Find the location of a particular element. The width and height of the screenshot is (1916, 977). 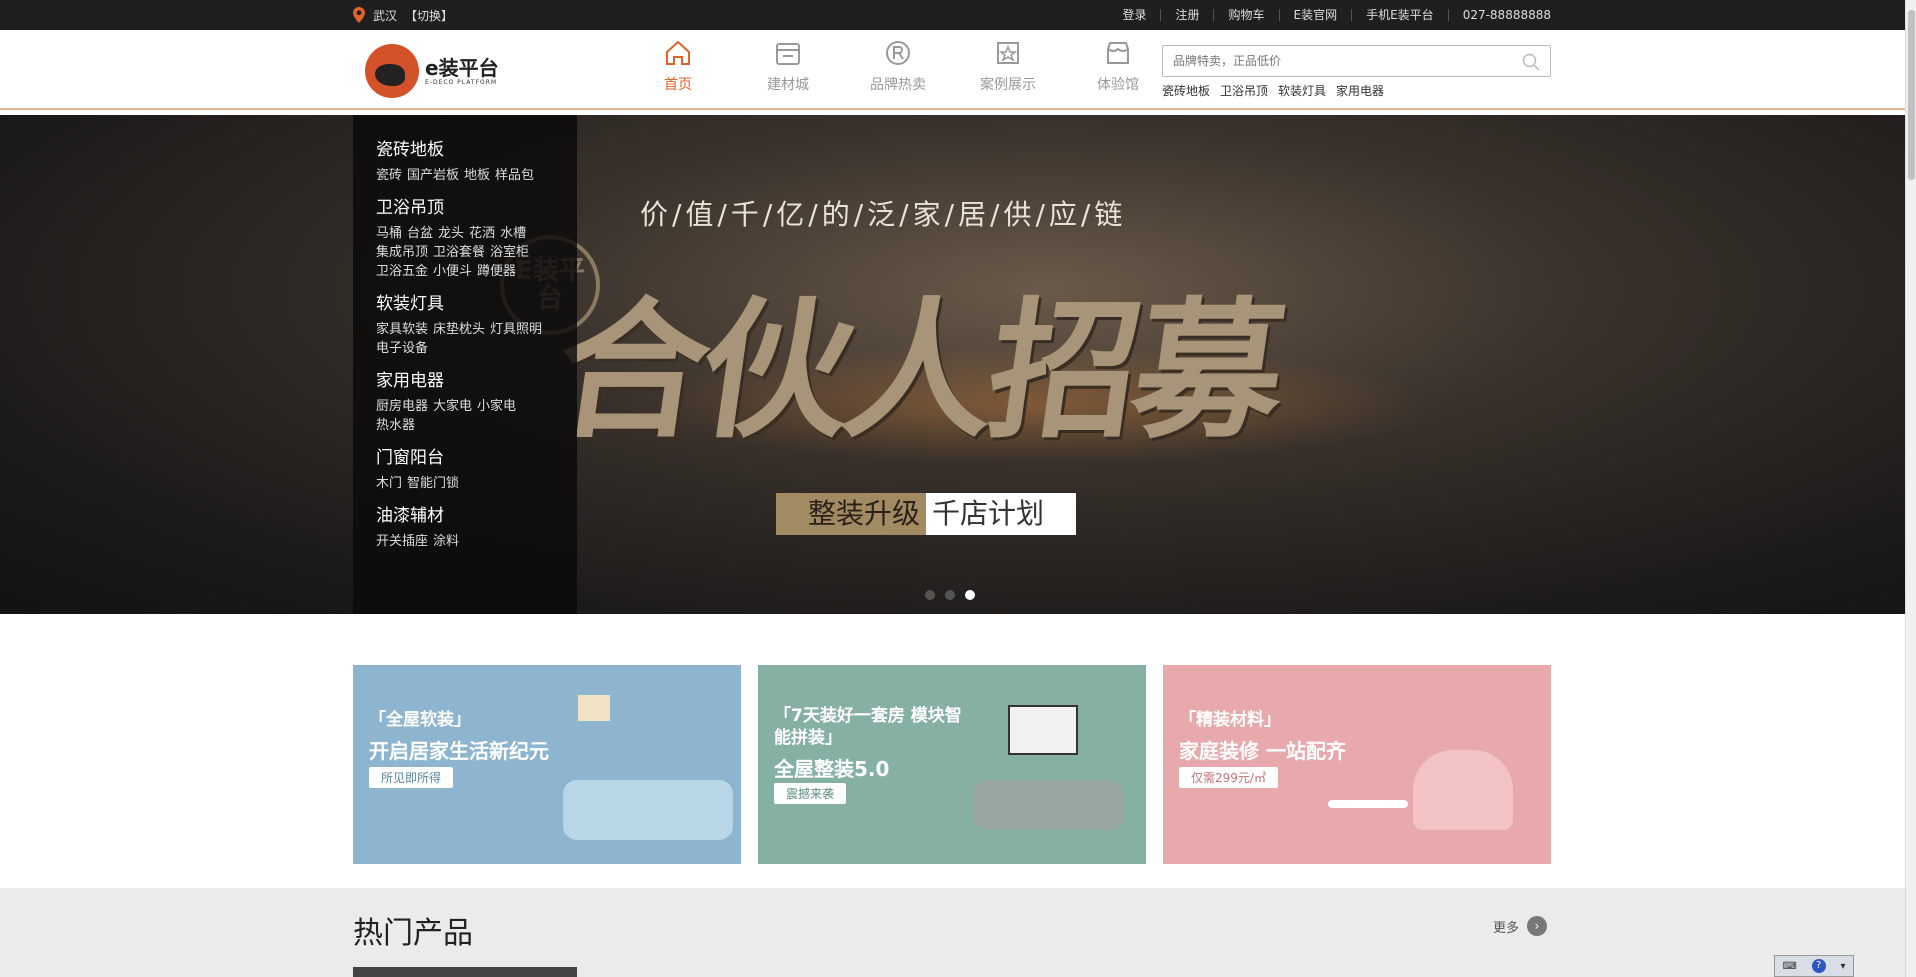

nav-item-brand: 品牌热卖 is located at coordinates (898, 66).